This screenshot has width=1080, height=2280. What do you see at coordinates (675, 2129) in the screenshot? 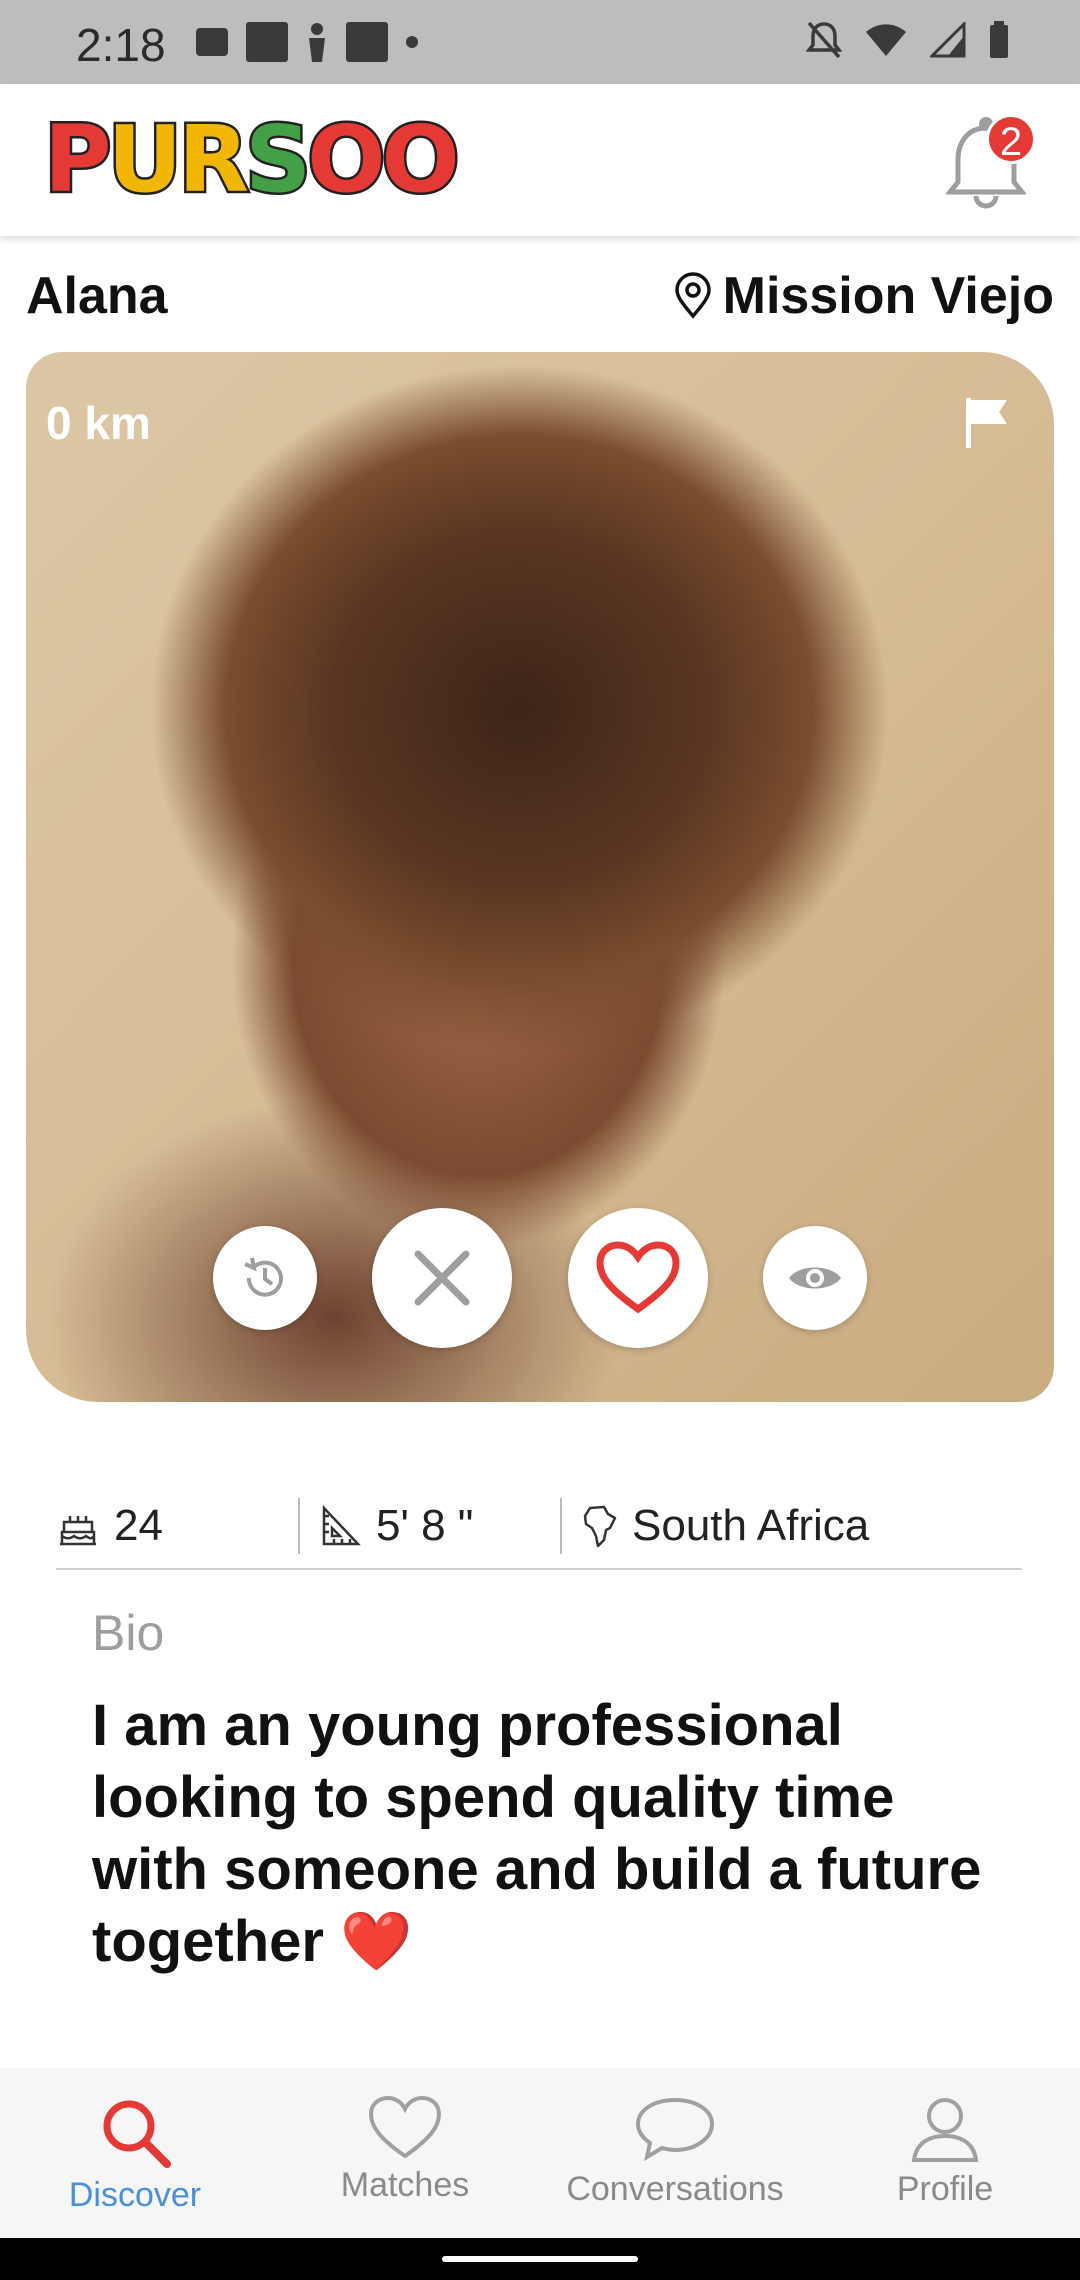
I see `chat-bubble-icon` at bounding box center [675, 2129].